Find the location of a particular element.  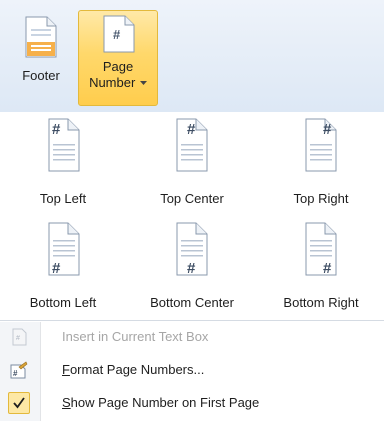

gallery-item-bottom-right: # Bottom Right is located at coordinates (321, 266).